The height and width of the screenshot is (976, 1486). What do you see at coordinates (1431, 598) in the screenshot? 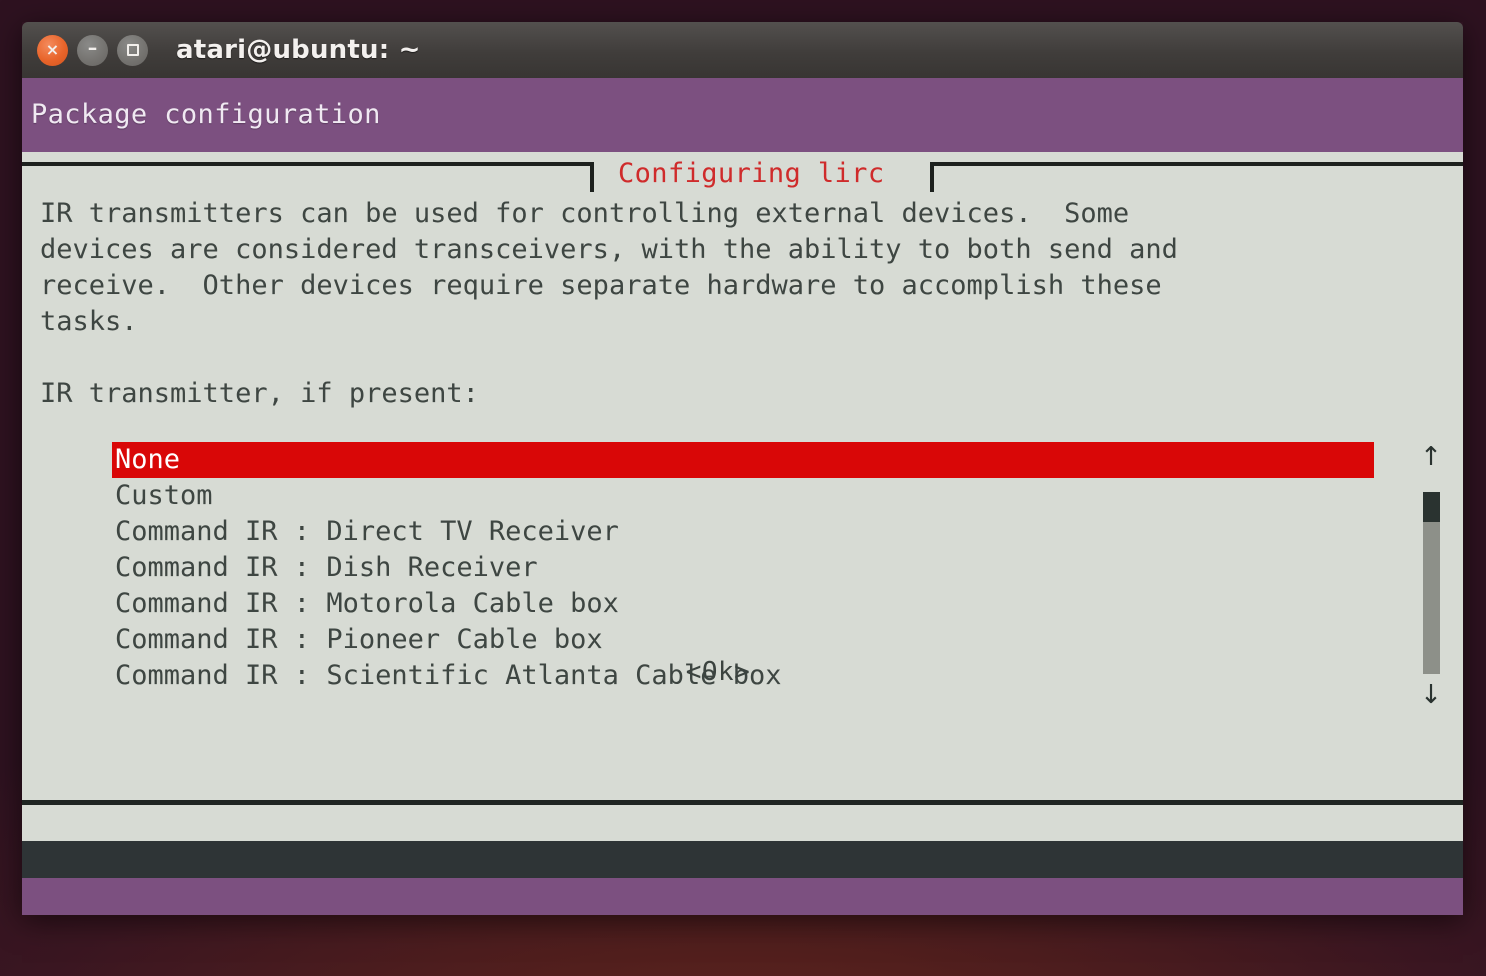
I see `scrollbar-track` at bounding box center [1431, 598].